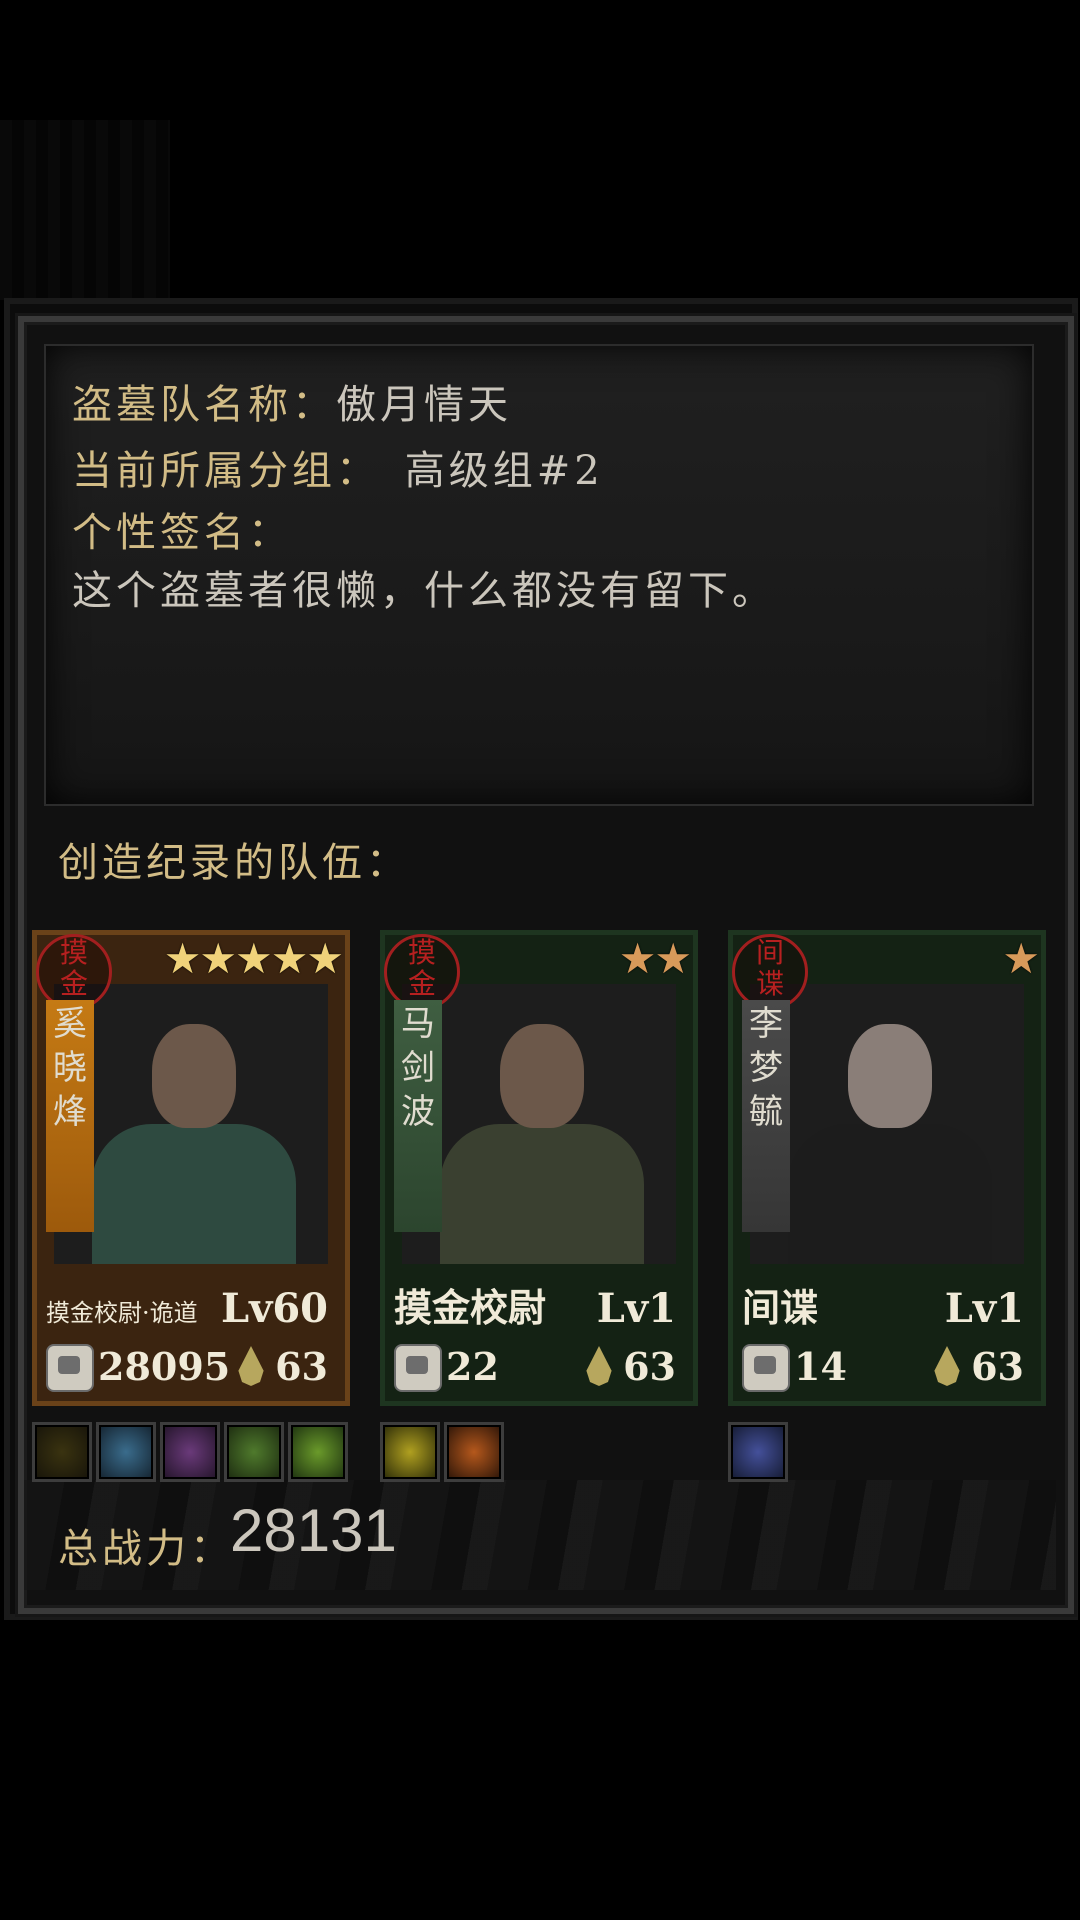 The width and height of the screenshot is (1080, 1920). Describe the element at coordinates (820, 1366) in the screenshot. I see `power-value: 14` at that location.